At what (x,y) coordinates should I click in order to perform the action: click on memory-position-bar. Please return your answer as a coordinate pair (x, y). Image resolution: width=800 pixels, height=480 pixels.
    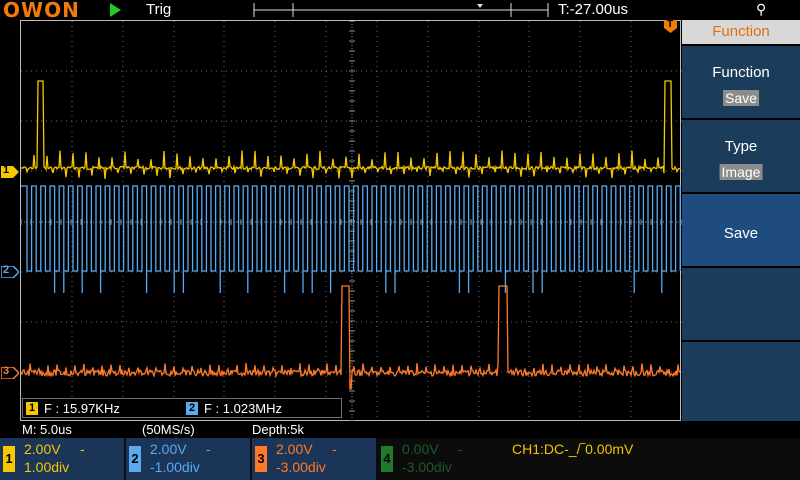
    Looking at the image, I should click on (401, 10).